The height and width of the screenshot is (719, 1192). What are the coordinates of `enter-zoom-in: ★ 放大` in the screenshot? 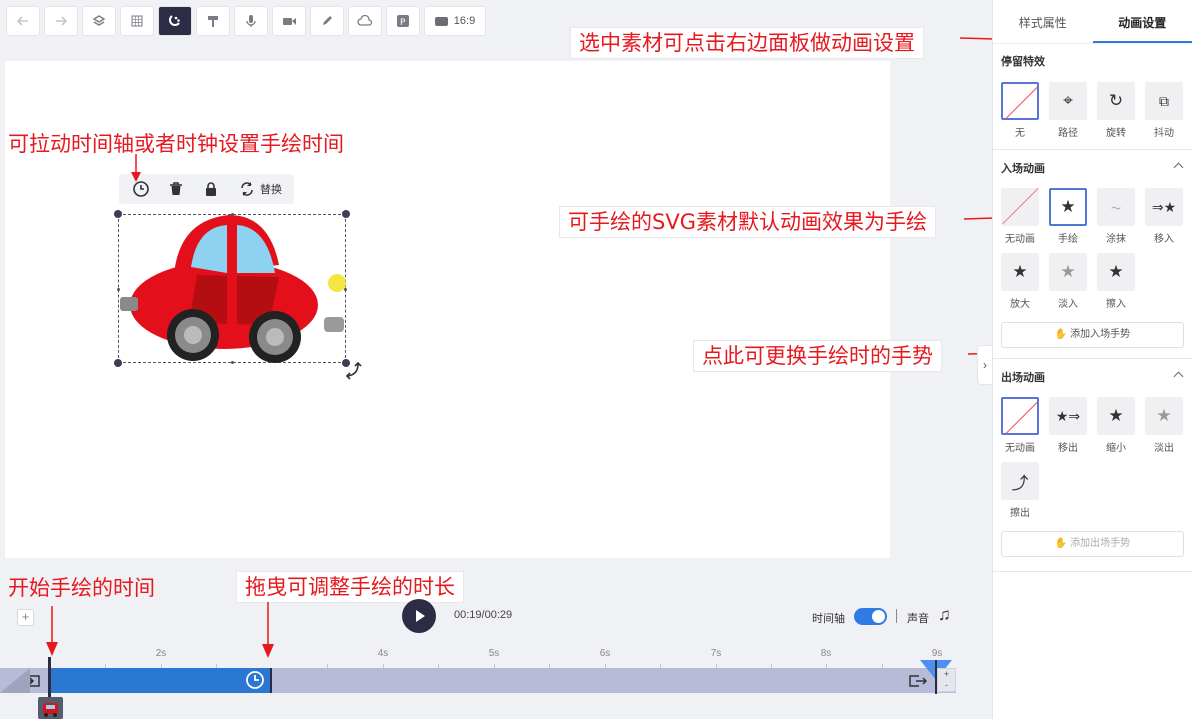 It's located at (1020, 281).